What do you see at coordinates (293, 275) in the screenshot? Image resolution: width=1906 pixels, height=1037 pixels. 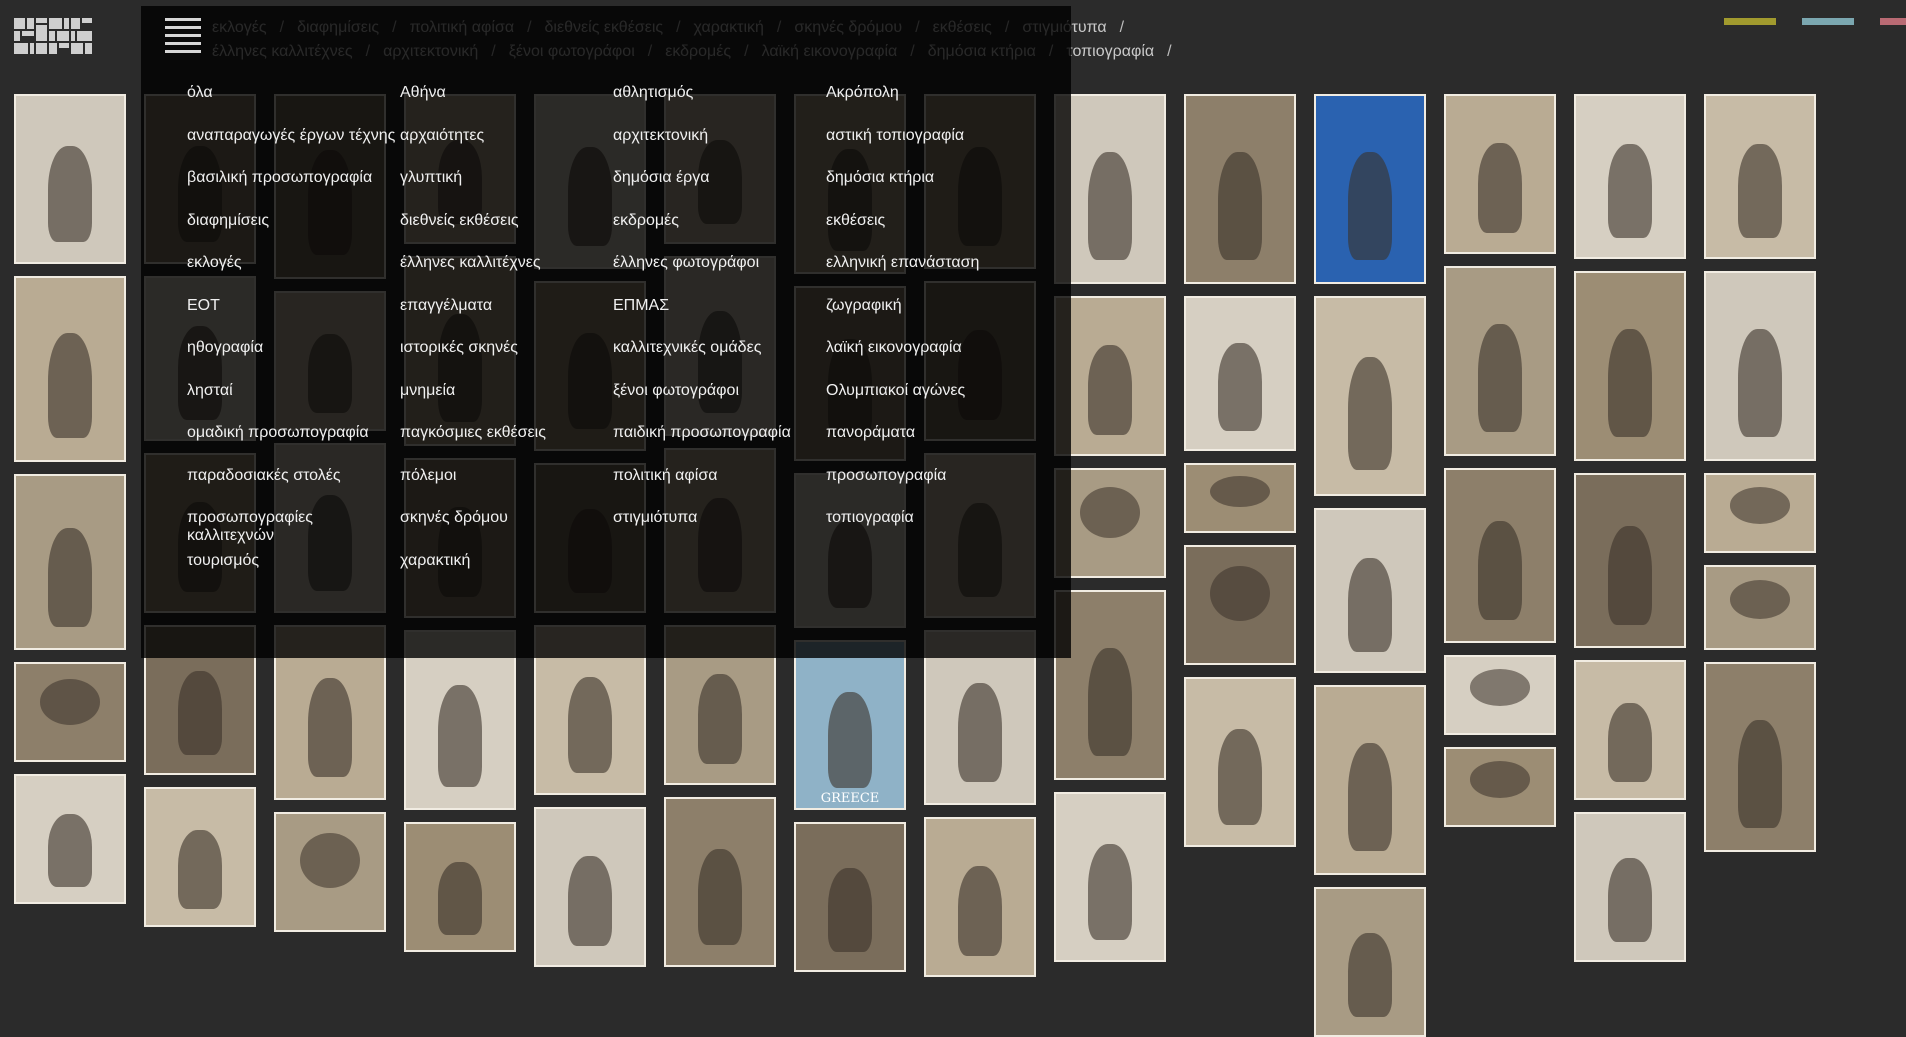 I see `menu-item: εκλογές` at bounding box center [293, 275].